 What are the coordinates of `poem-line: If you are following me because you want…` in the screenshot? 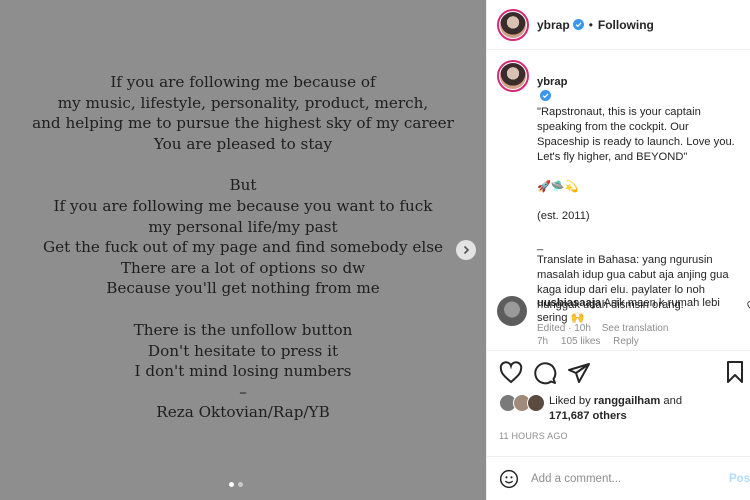 It's located at (243, 205).